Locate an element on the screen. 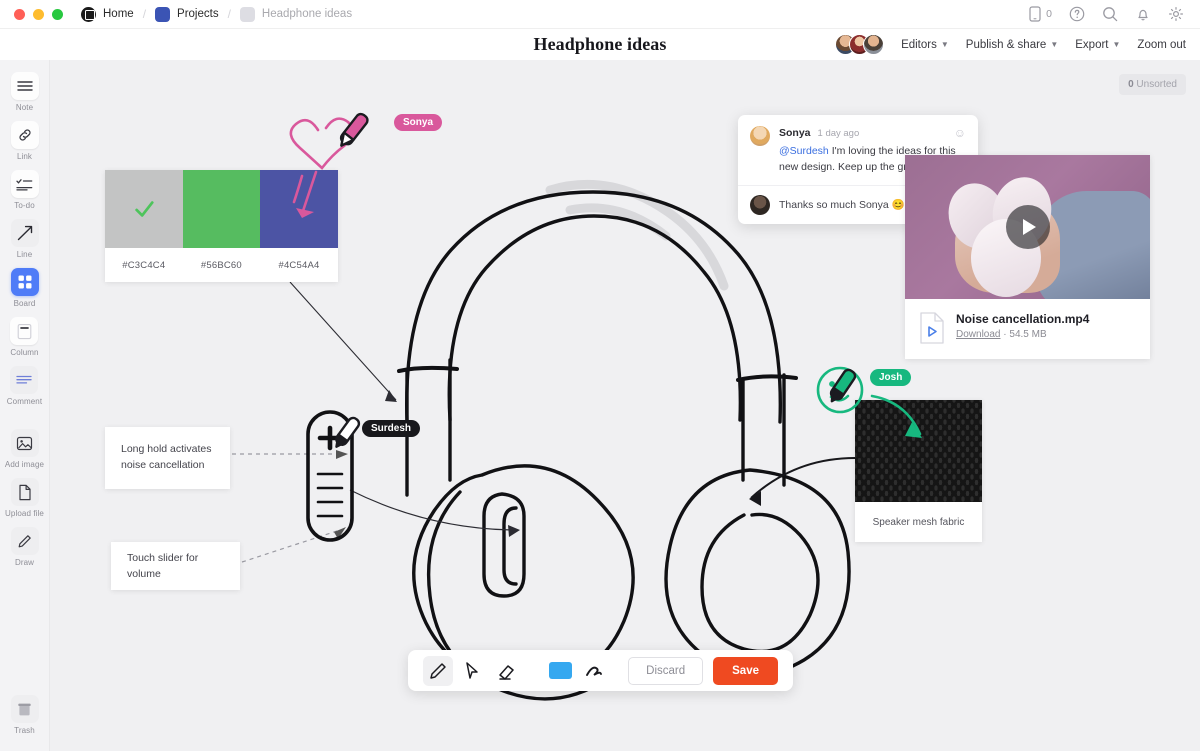  cursor-label-josh: Josh is located at coordinates (891, 377).